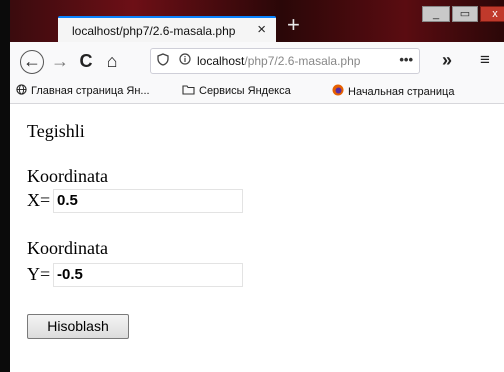  I want to click on bookmark-start-page: Начальная страница, so click(393, 91).